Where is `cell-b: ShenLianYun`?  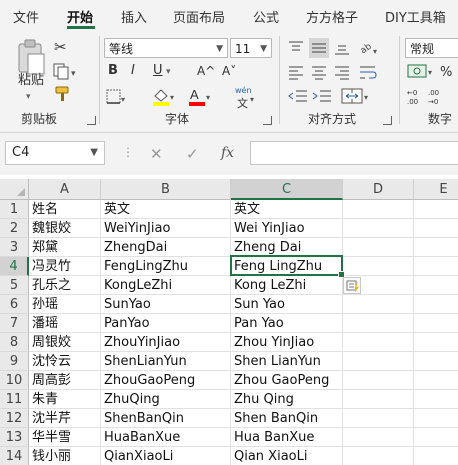 cell-b: ShenLianYun is located at coordinates (166, 361).